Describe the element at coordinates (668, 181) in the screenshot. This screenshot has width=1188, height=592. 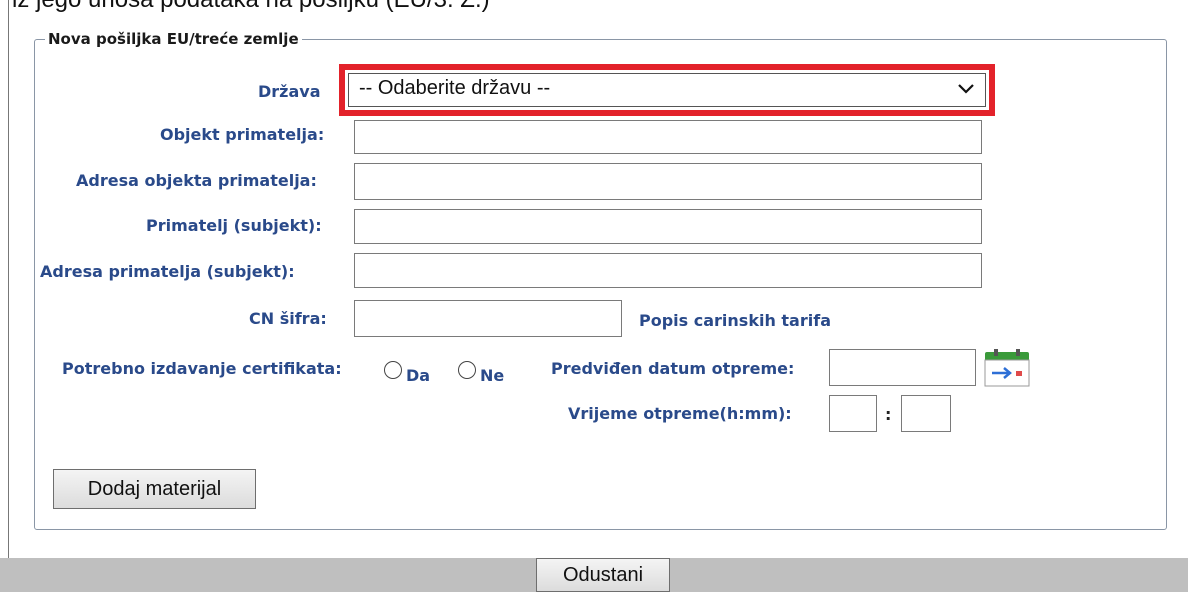
I see `recipient-object-address-input` at that location.